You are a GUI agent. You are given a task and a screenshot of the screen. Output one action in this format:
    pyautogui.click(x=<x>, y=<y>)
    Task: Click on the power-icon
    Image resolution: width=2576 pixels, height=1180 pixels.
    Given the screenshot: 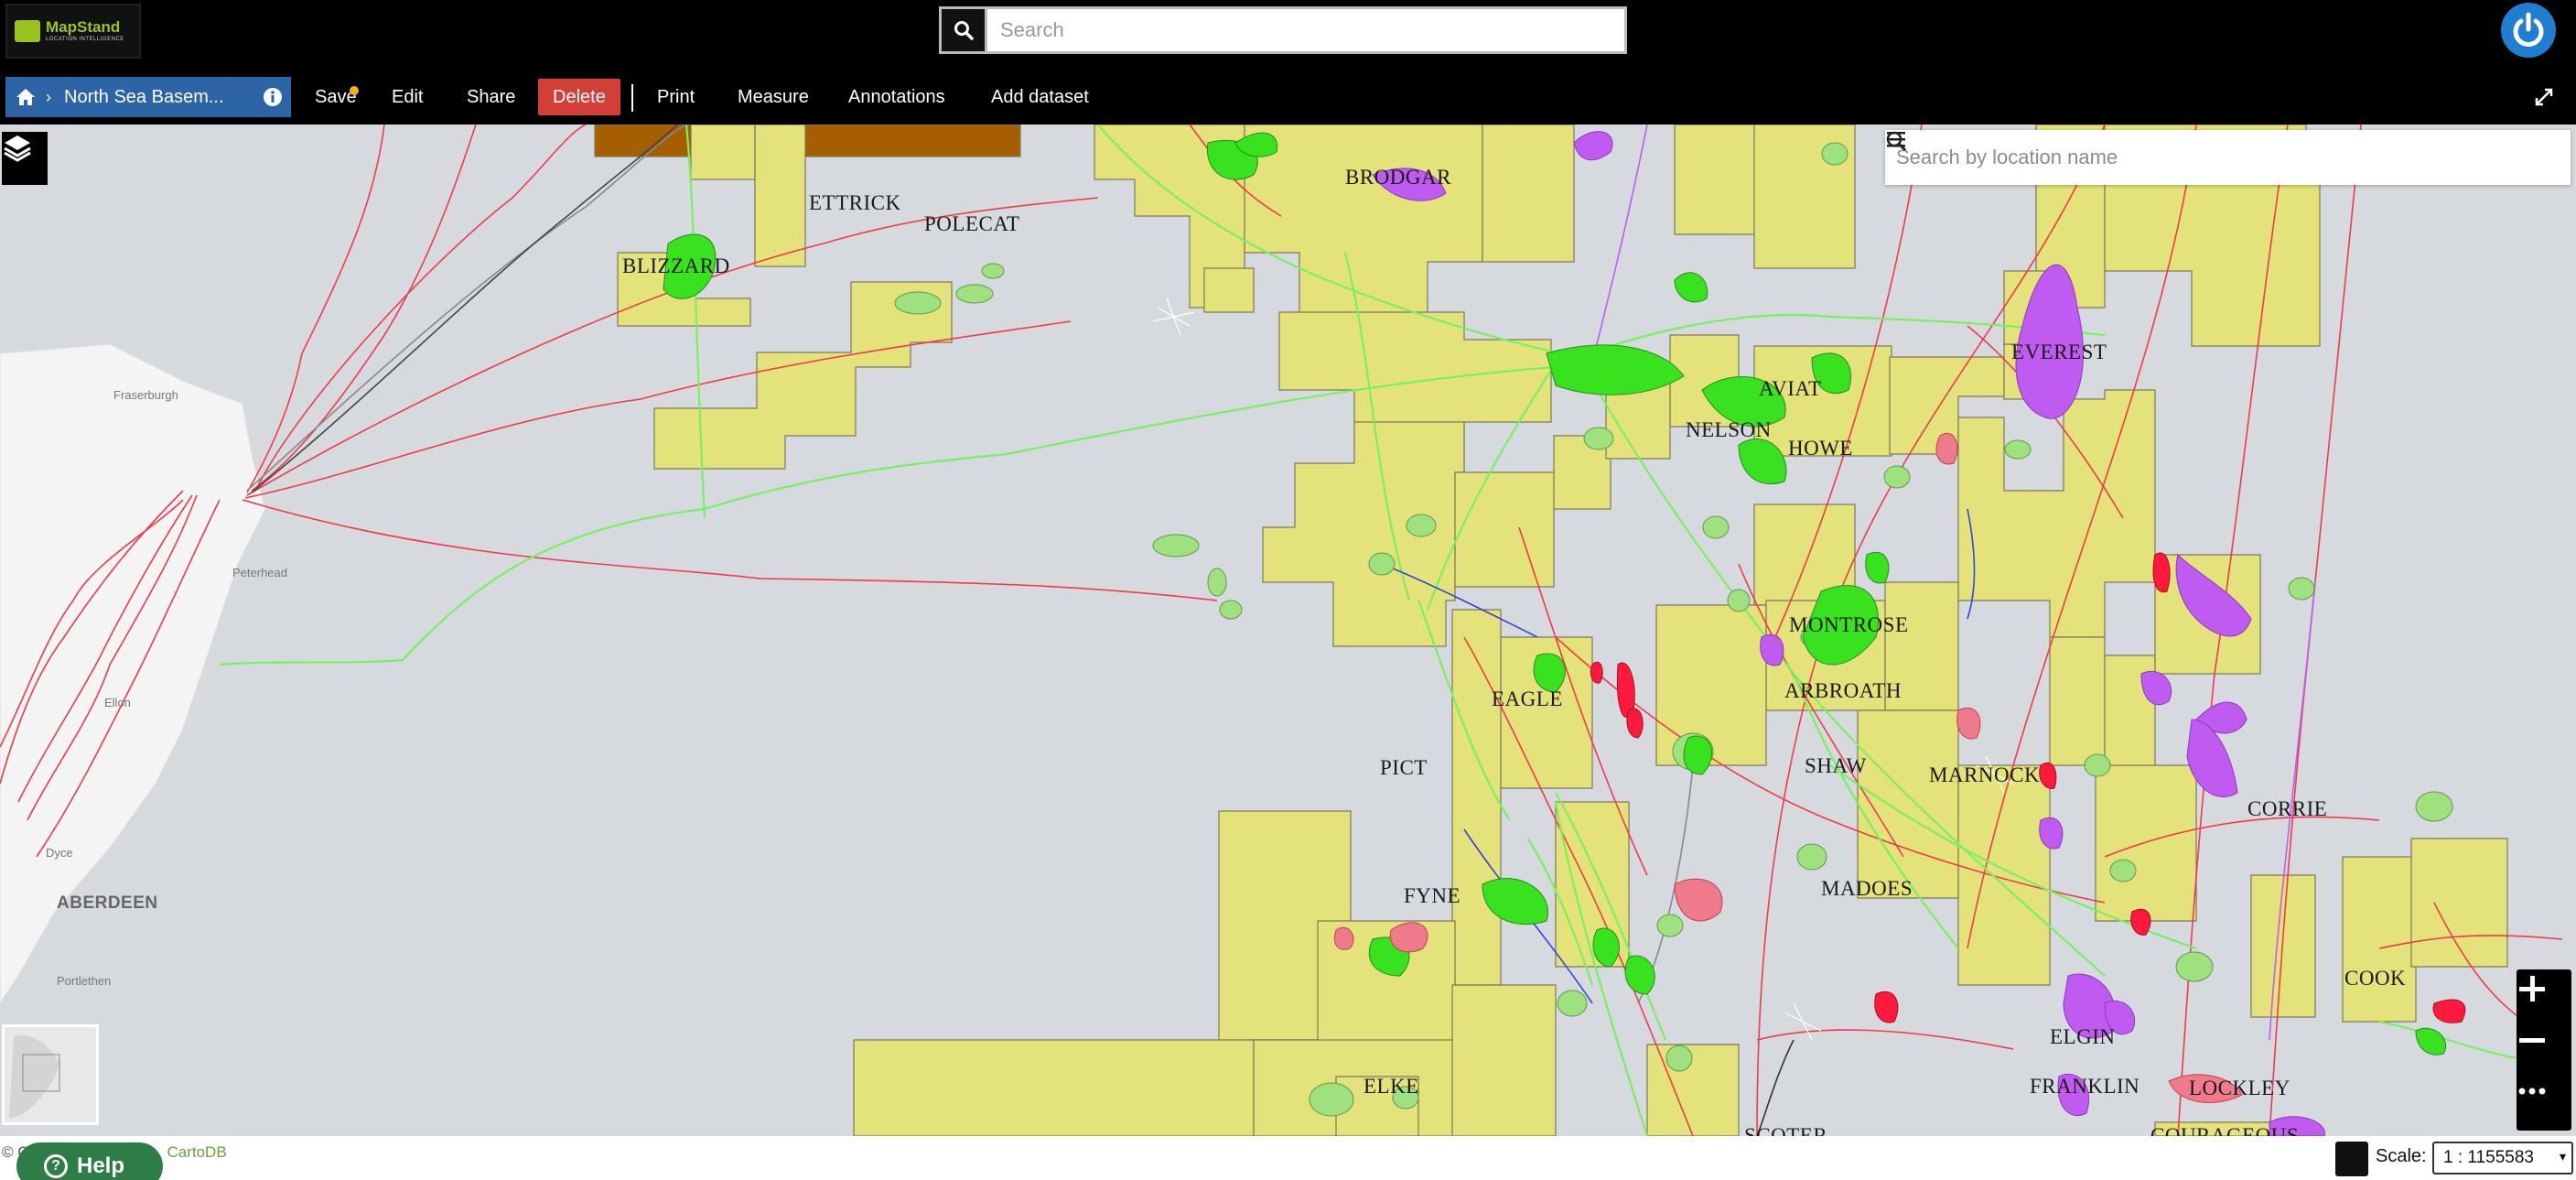 What is the action you would take?
    pyautogui.click(x=2529, y=30)
    